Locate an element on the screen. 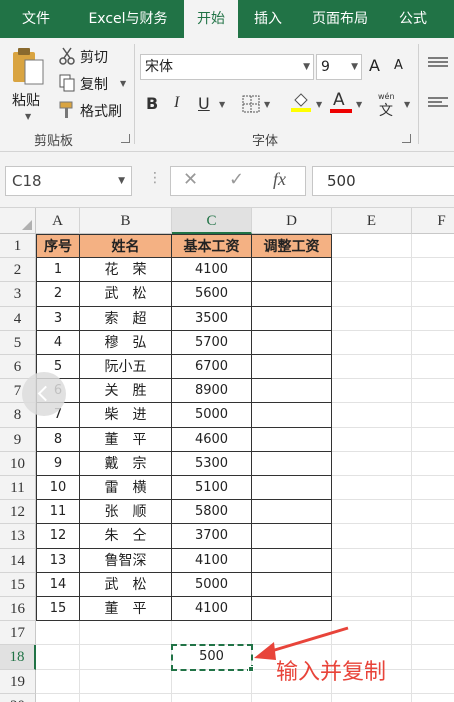 The width and height of the screenshot is (454, 702). enter-icon: ✓ is located at coordinates (236, 179).